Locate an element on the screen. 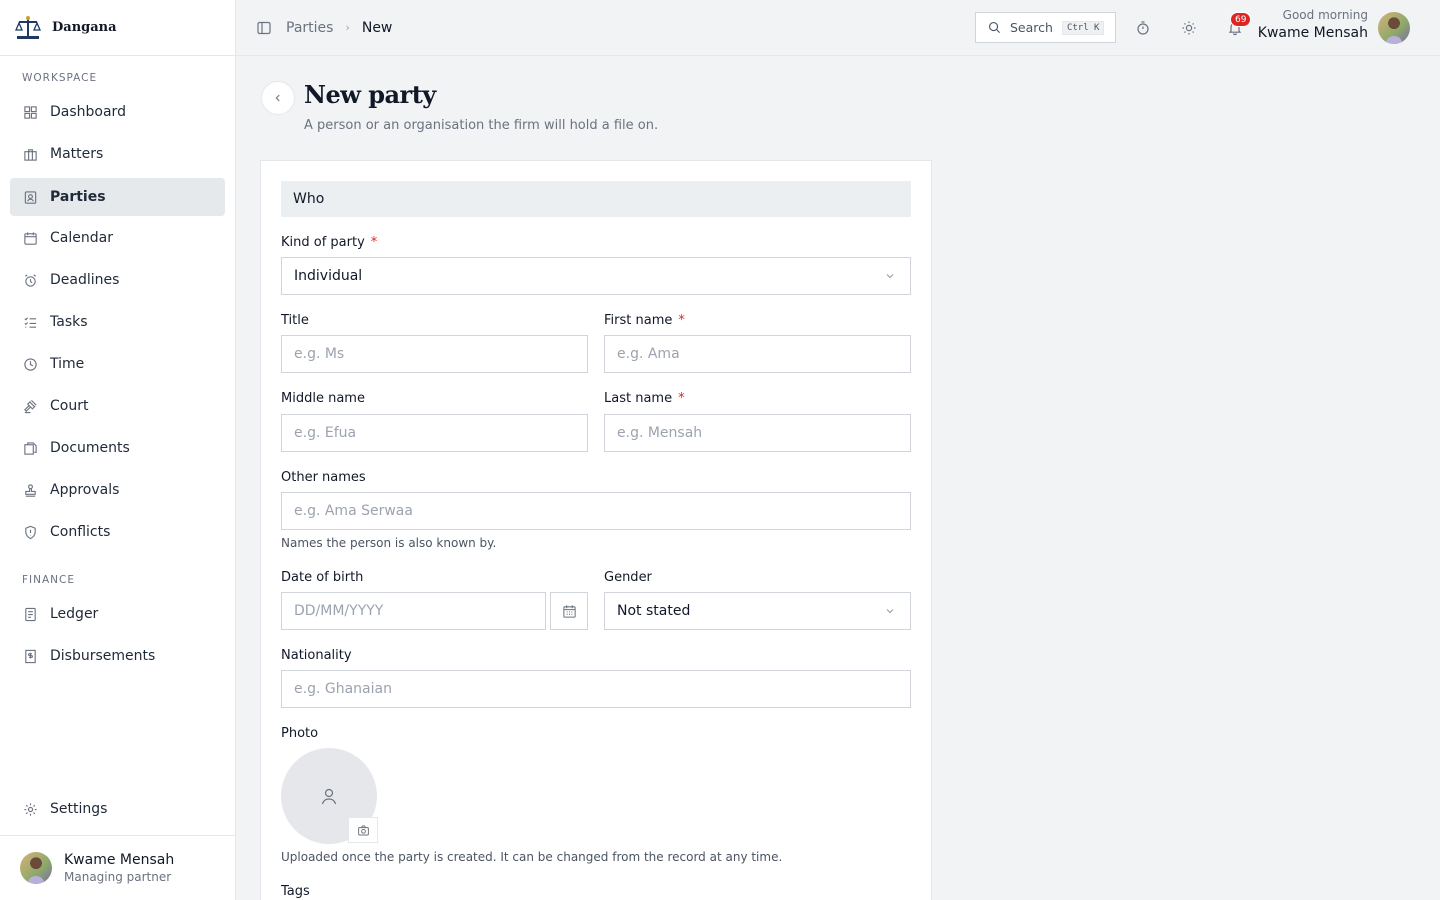 The width and height of the screenshot is (1440, 900). breadcrumb-current: New is located at coordinates (377, 27).